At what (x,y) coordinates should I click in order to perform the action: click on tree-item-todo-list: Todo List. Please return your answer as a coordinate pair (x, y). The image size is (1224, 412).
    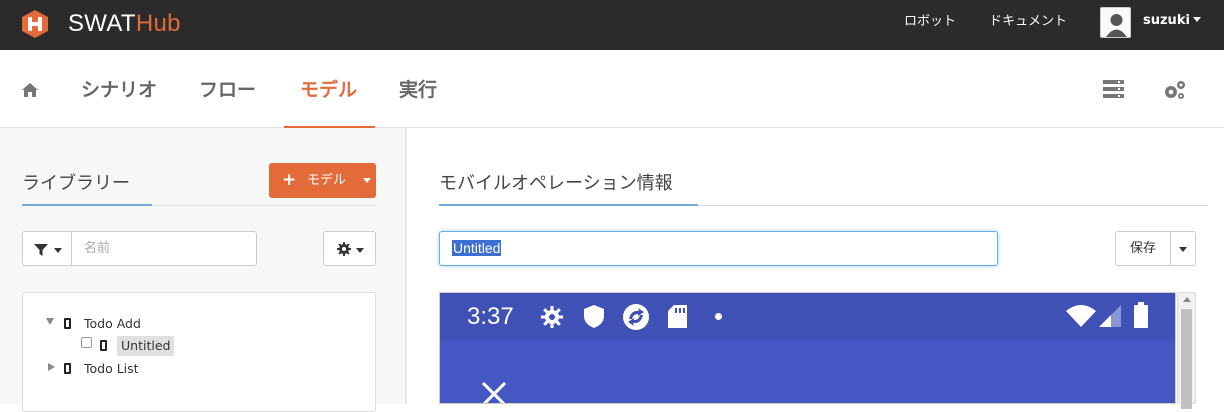
    Looking at the image, I should click on (111, 369).